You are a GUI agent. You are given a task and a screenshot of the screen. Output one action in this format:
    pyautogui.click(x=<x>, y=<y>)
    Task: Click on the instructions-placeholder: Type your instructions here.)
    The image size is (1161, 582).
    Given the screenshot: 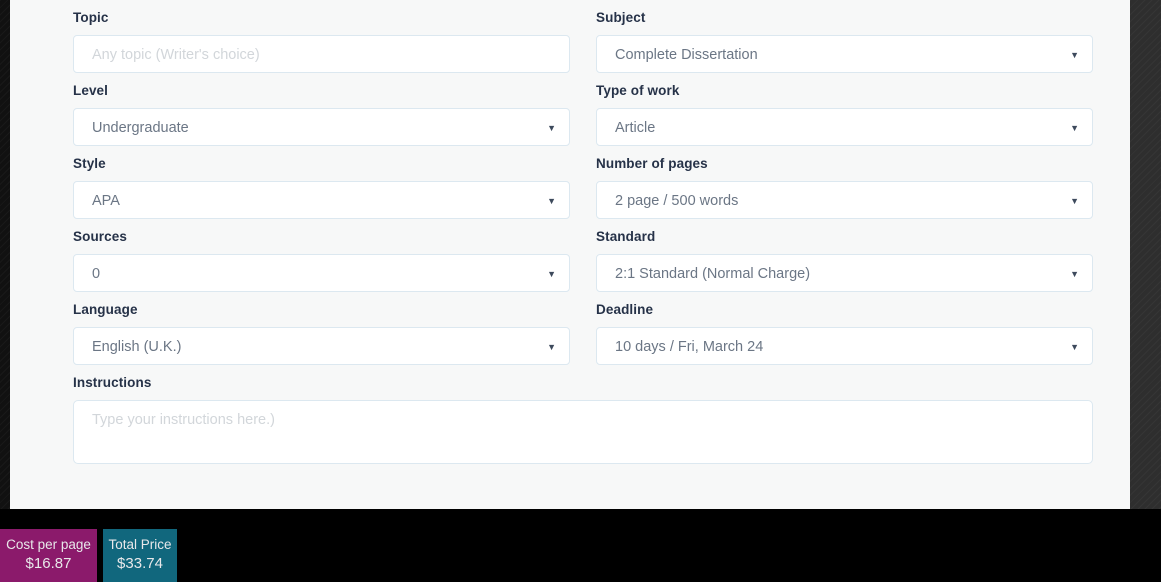 What is the action you would take?
    pyautogui.click(x=183, y=420)
    